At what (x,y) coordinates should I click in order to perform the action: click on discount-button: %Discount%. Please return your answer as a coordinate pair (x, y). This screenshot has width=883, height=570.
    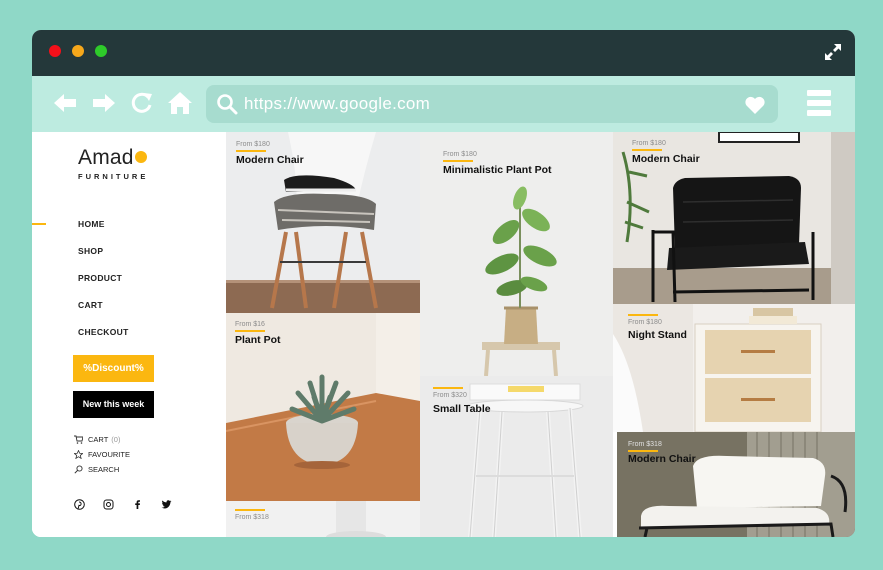
    Looking at the image, I should click on (113, 368).